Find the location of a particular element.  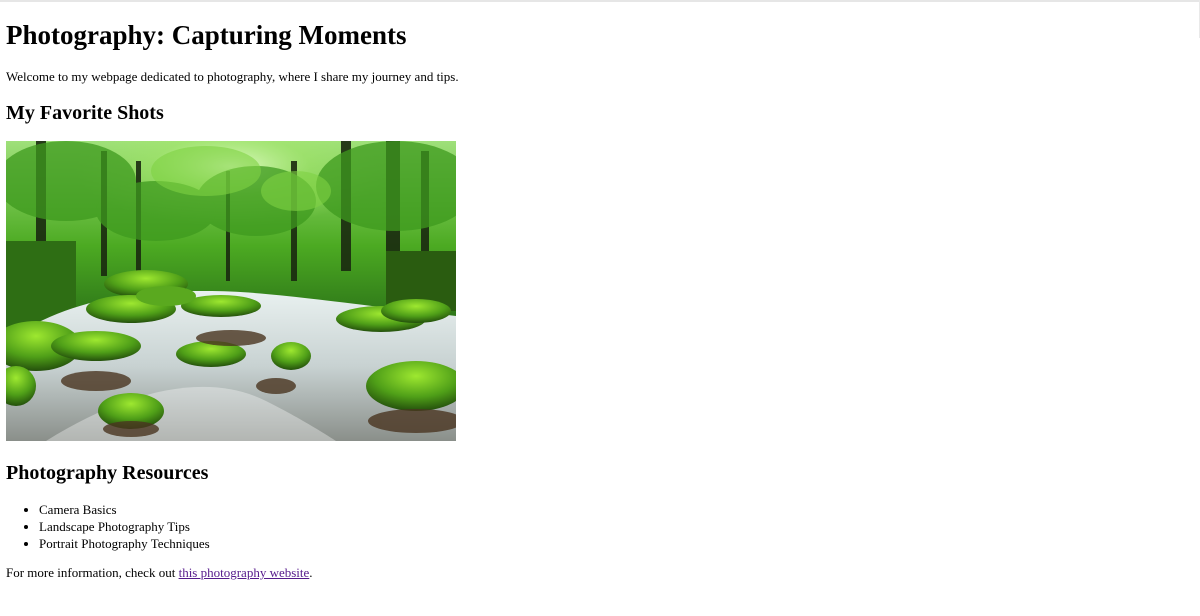

top-border is located at coordinates (600, 1).